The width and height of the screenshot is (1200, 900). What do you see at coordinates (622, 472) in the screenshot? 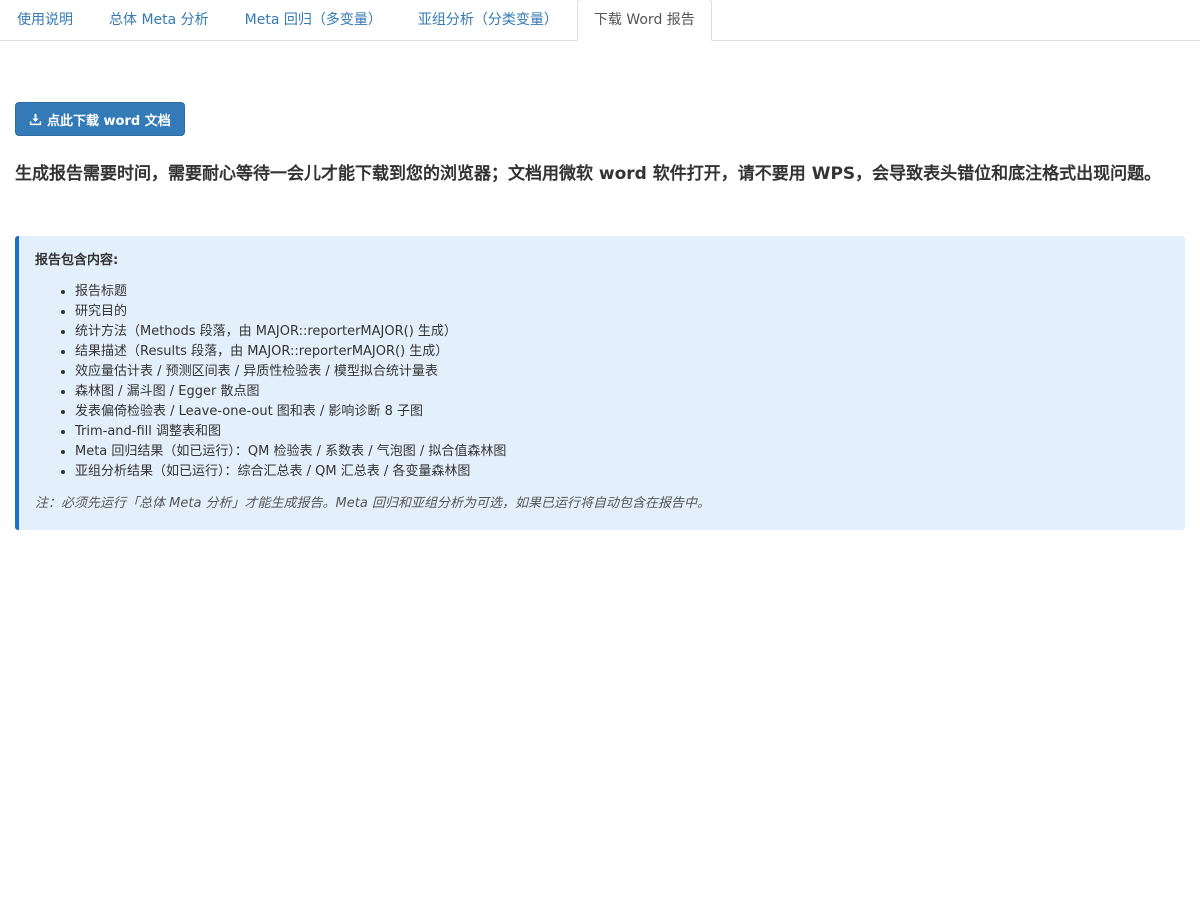
I see `list-item: 亚组分析结果（如已运行）：综合汇总表 / QM 汇总表 / 各变量森林图` at bounding box center [622, 472].